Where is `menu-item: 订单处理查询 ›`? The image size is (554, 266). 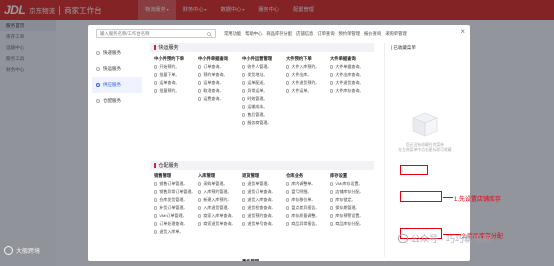
menu-item: 订单处理查询 › is located at coordinates (173, 224).